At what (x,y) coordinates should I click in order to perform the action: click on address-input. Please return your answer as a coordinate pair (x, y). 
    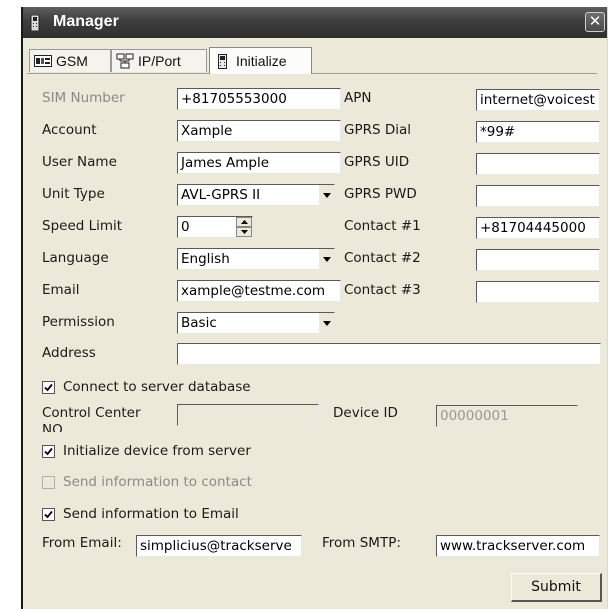
    Looking at the image, I should click on (389, 354).